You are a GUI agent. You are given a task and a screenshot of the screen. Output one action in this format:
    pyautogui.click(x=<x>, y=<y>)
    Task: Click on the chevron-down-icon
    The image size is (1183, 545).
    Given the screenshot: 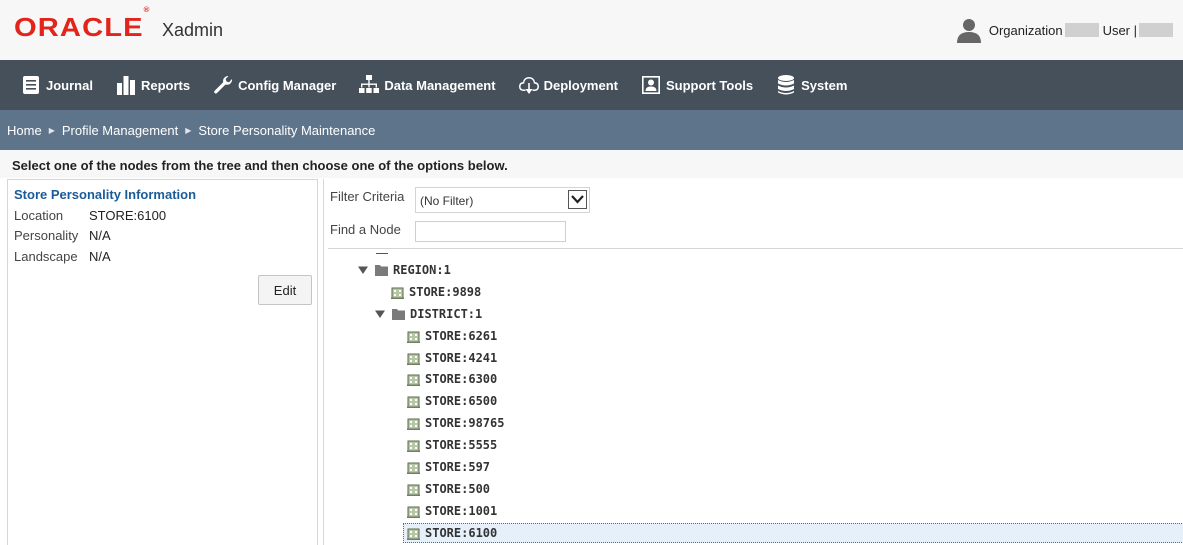 What is the action you would take?
    pyautogui.click(x=577, y=199)
    